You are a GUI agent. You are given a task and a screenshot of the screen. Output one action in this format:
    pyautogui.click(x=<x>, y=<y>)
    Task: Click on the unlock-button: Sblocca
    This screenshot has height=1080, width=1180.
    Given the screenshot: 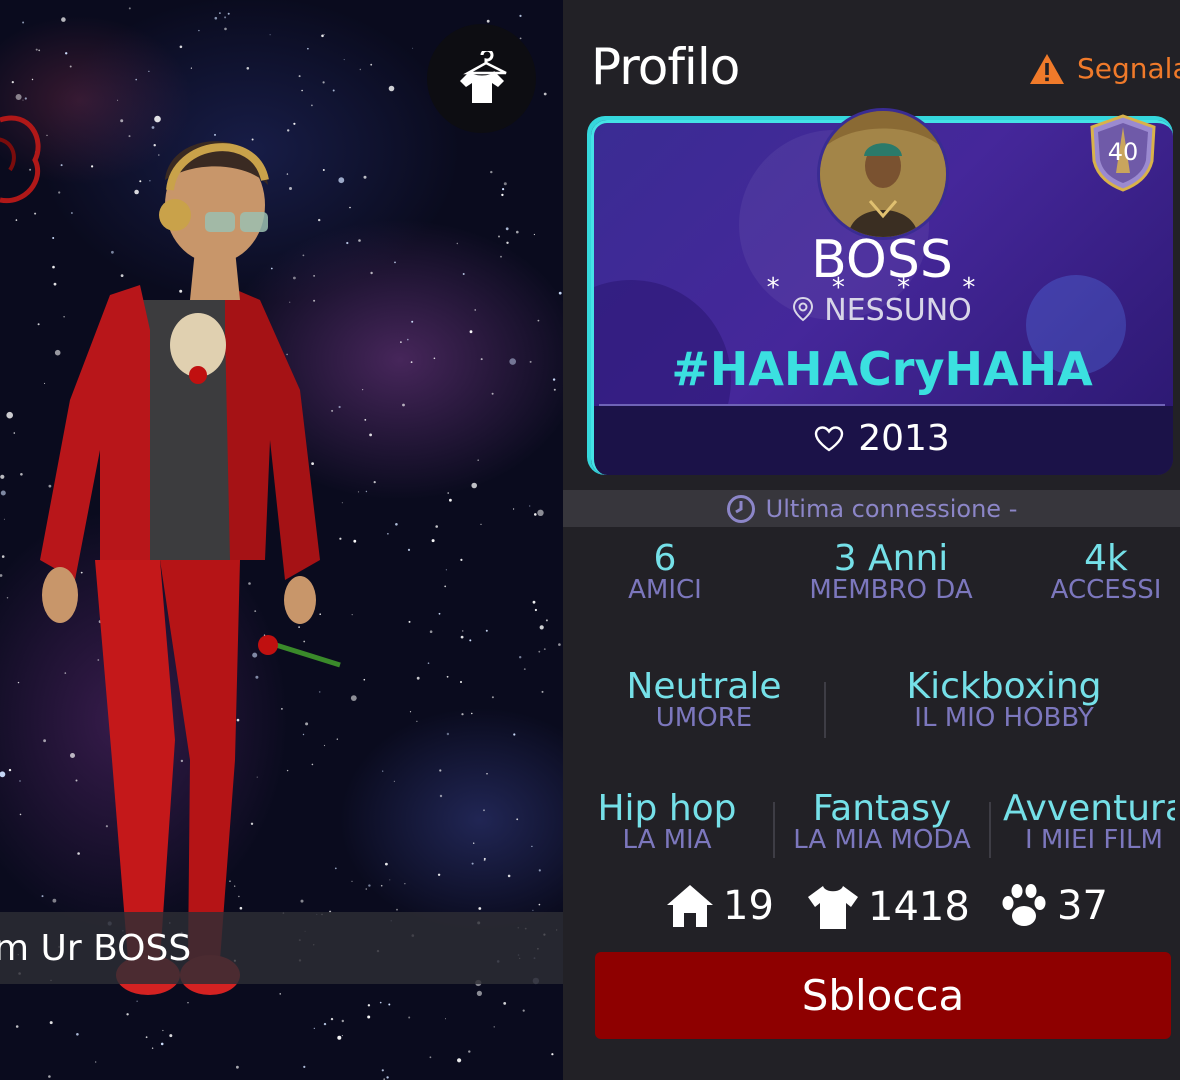 What is the action you would take?
    pyautogui.click(x=883, y=995)
    